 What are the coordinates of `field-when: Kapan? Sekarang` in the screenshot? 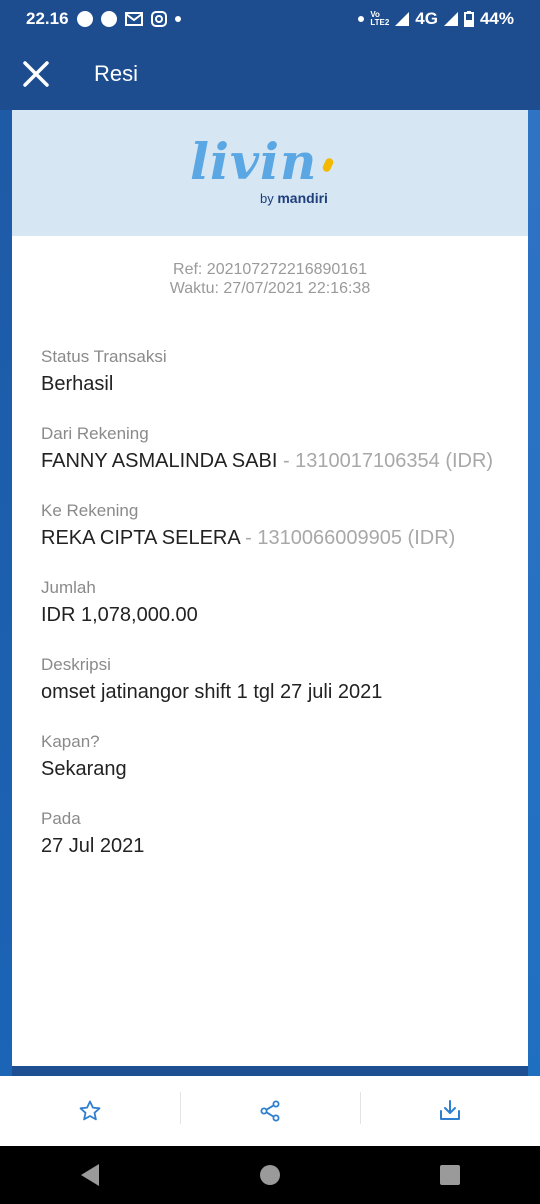 It's located at (270, 757).